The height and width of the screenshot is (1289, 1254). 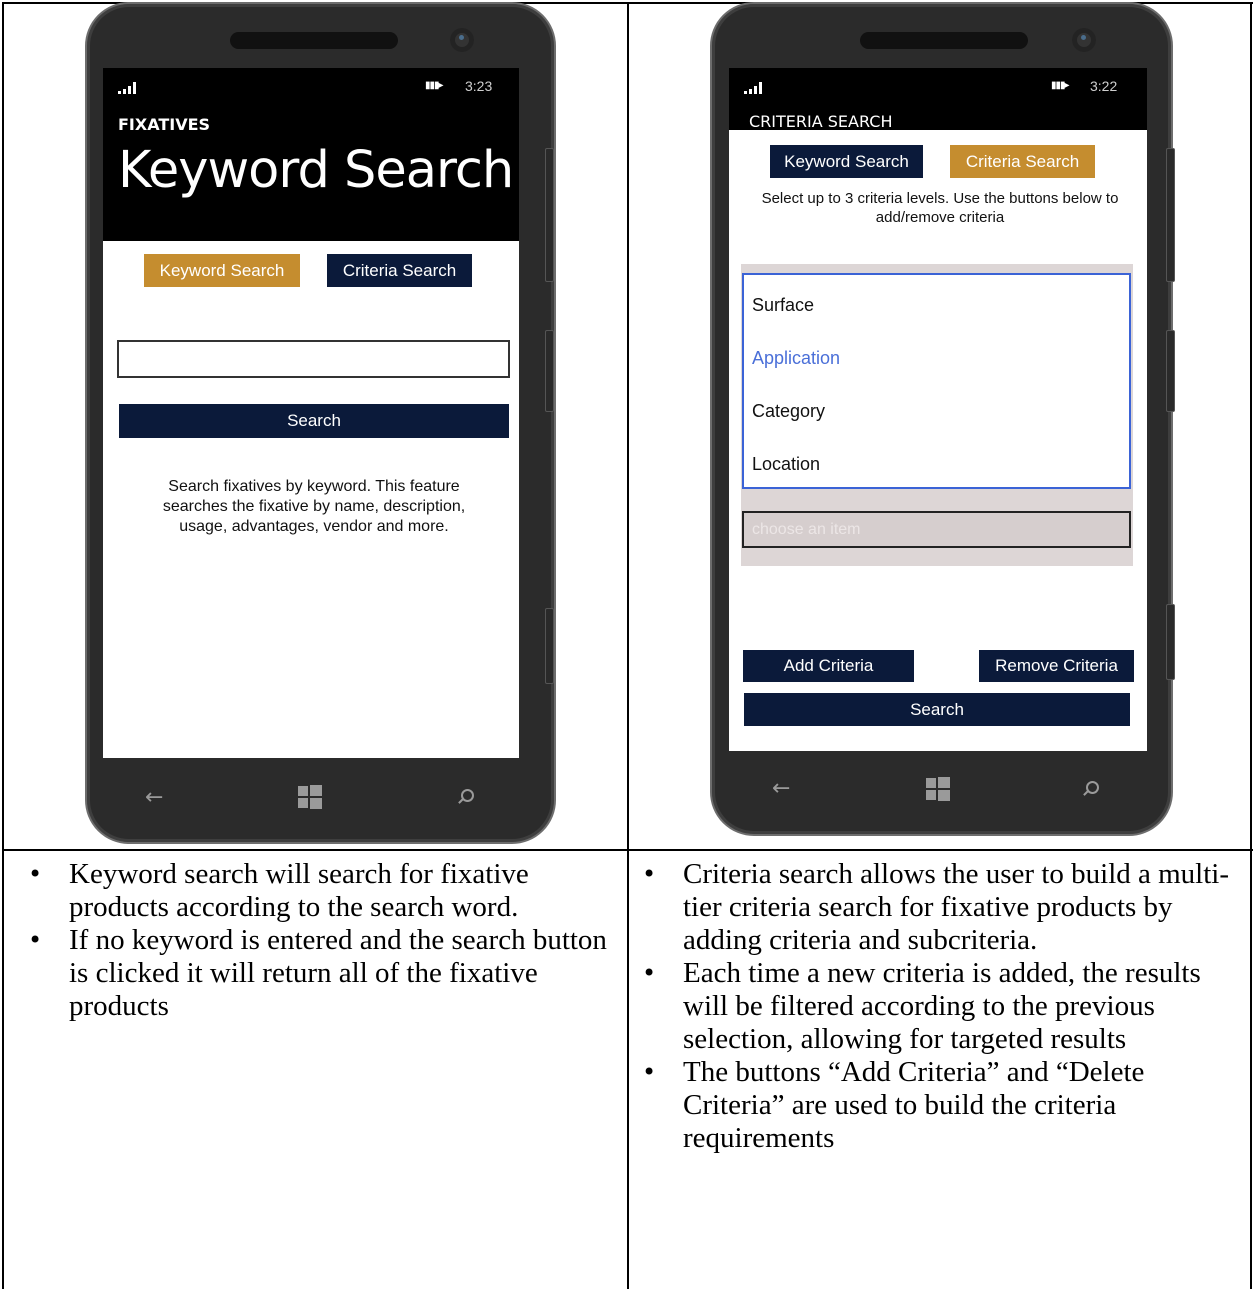 What do you see at coordinates (1170, 371) in the screenshot?
I see `right-phone-power-button` at bounding box center [1170, 371].